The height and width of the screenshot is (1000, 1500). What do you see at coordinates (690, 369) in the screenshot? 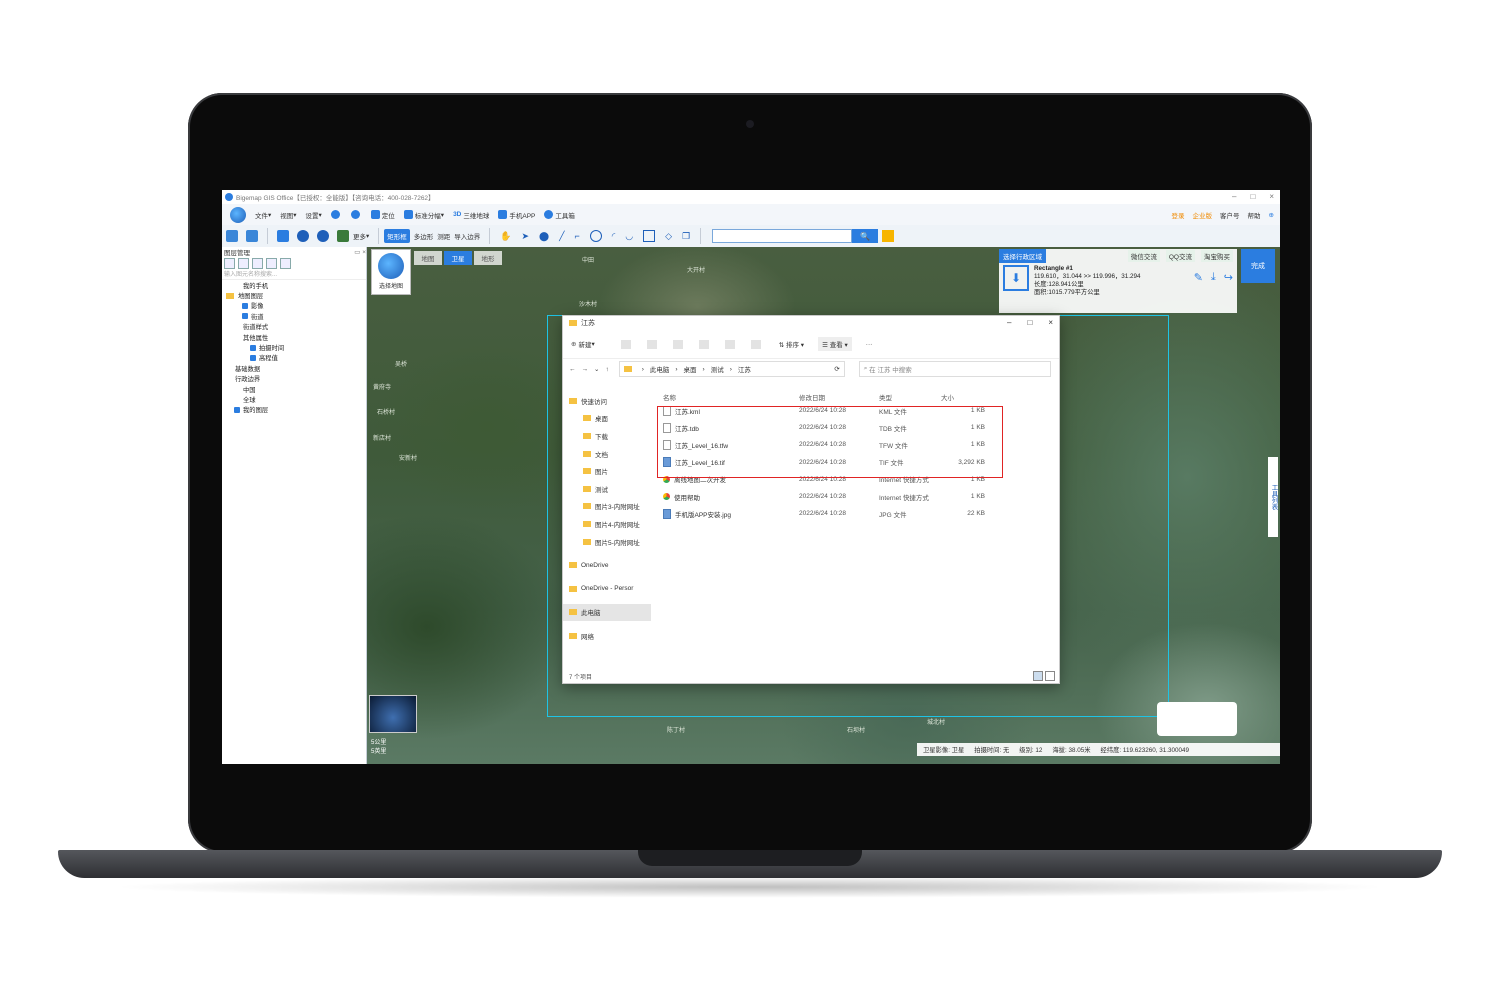
I see `breadcrumb-item: 桌面` at bounding box center [690, 369].